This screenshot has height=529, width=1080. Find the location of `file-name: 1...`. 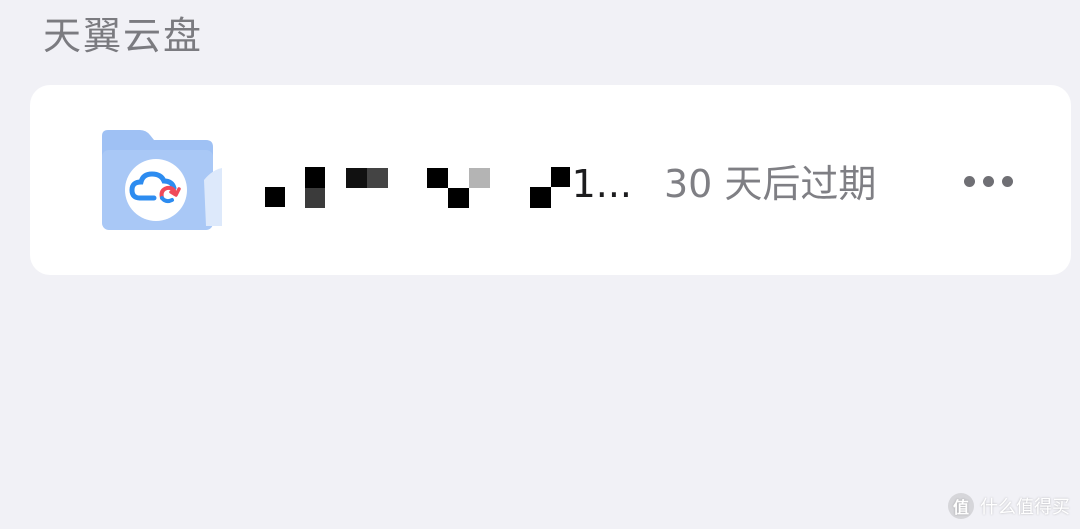

file-name: 1... is located at coordinates (448, 186).